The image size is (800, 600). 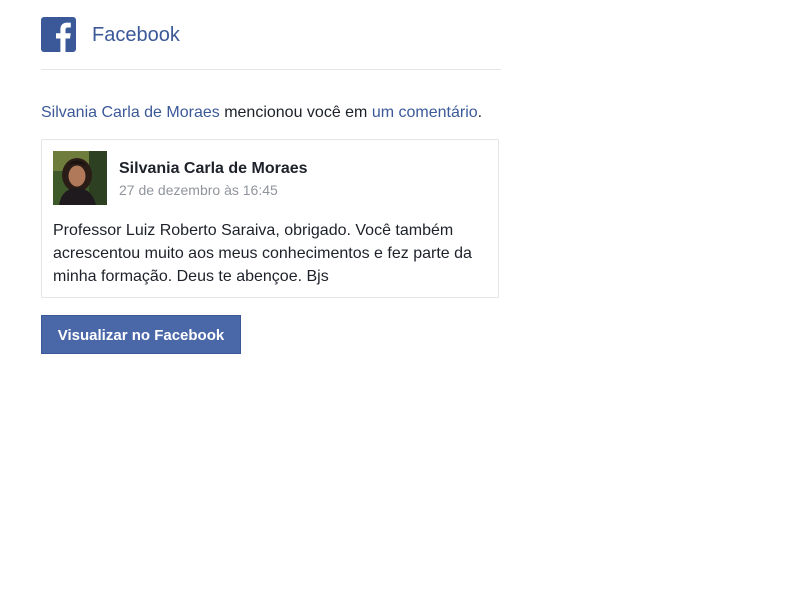 I want to click on view-on-facebook-button: Visualizar no Facebook, so click(x=141, y=334).